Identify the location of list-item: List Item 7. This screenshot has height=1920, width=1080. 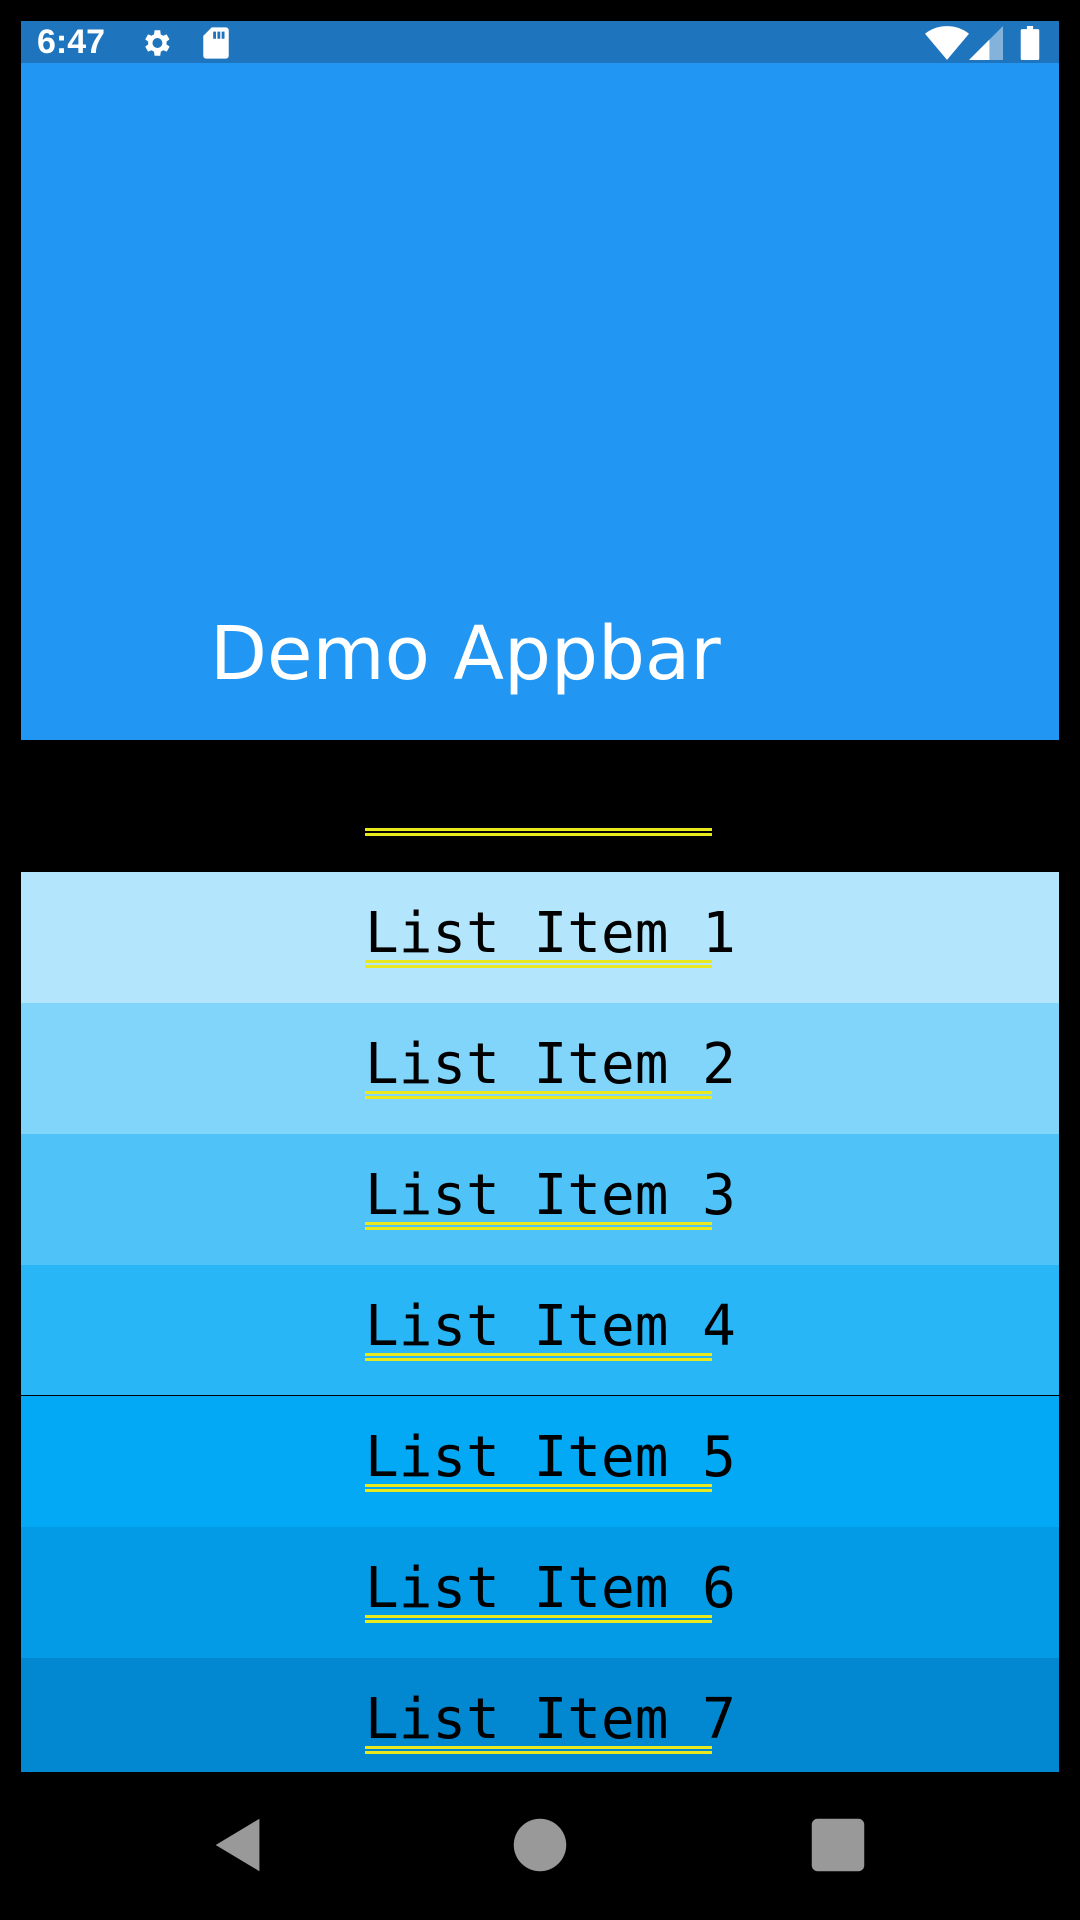
(540, 1715).